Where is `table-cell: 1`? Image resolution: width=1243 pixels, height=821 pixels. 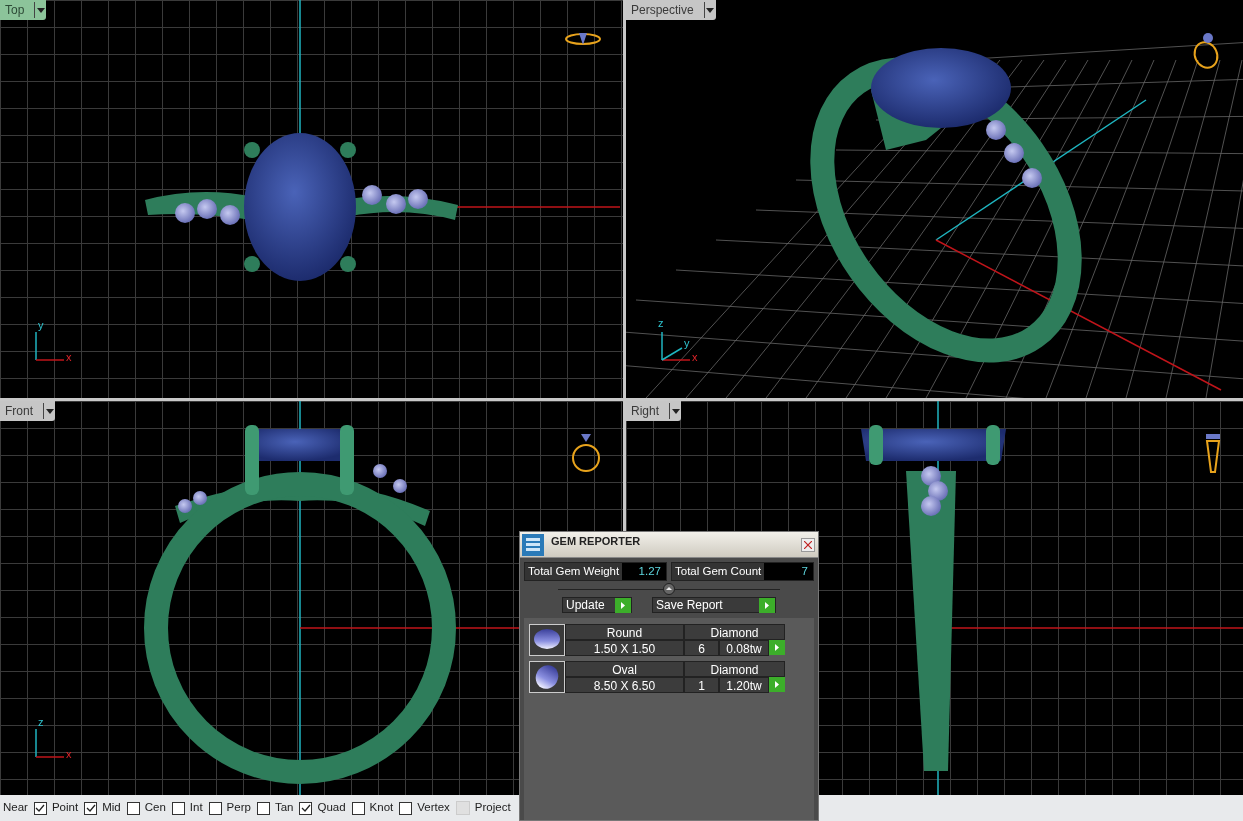 table-cell: 1 is located at coordinates (701, 685).